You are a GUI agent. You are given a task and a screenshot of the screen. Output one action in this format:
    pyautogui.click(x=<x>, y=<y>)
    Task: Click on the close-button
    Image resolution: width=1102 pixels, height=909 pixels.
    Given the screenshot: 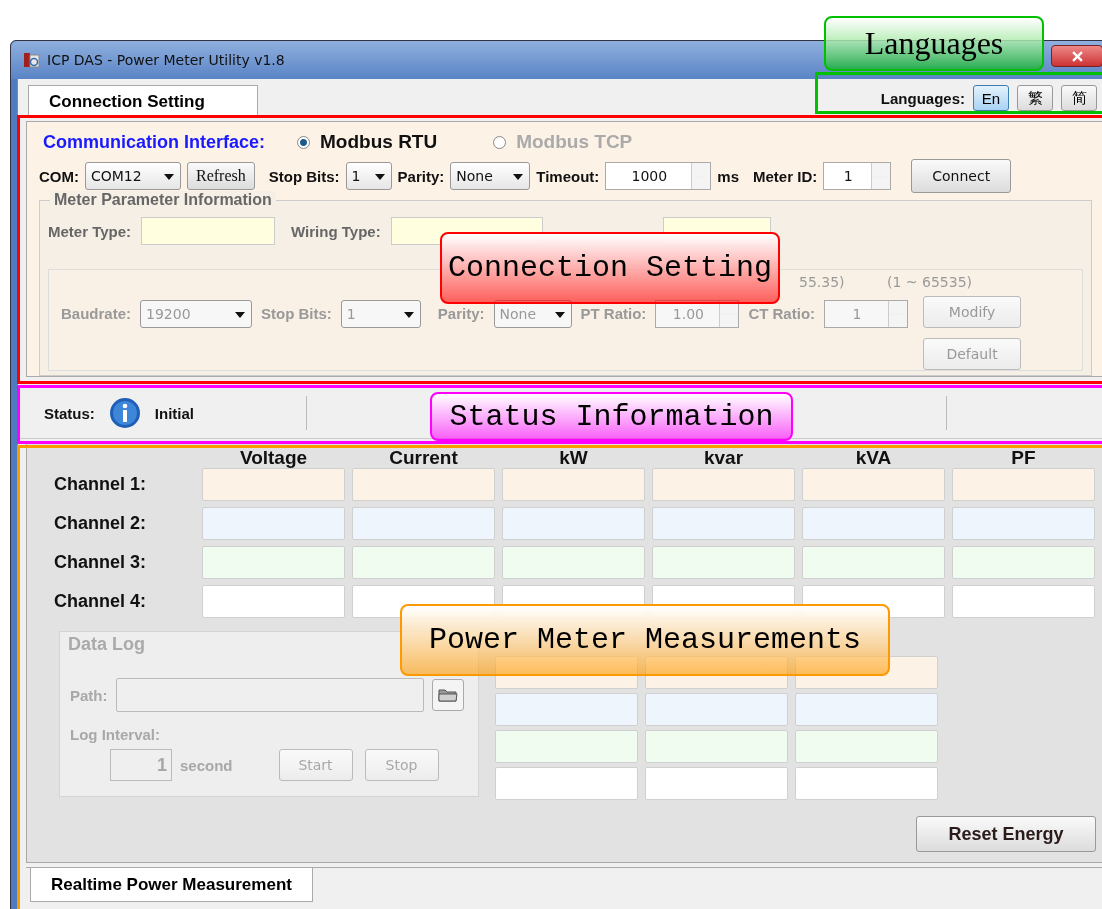 What is the action you would take?
    pyautogui.click(x=1076, y=56)
    